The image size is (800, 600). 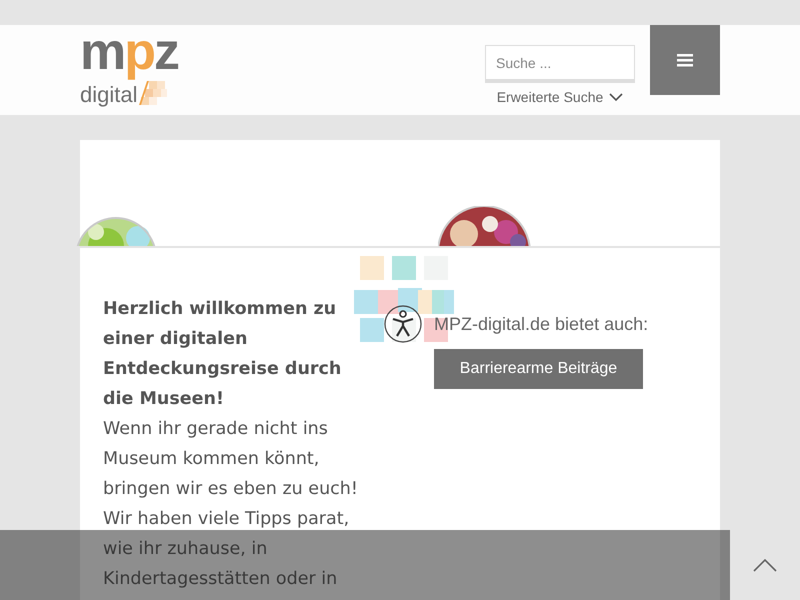 What do you see at coordinates (129, 52) in the screenshot?
I see `logo-wordmark: mpz` at bounding box center [129, 52].